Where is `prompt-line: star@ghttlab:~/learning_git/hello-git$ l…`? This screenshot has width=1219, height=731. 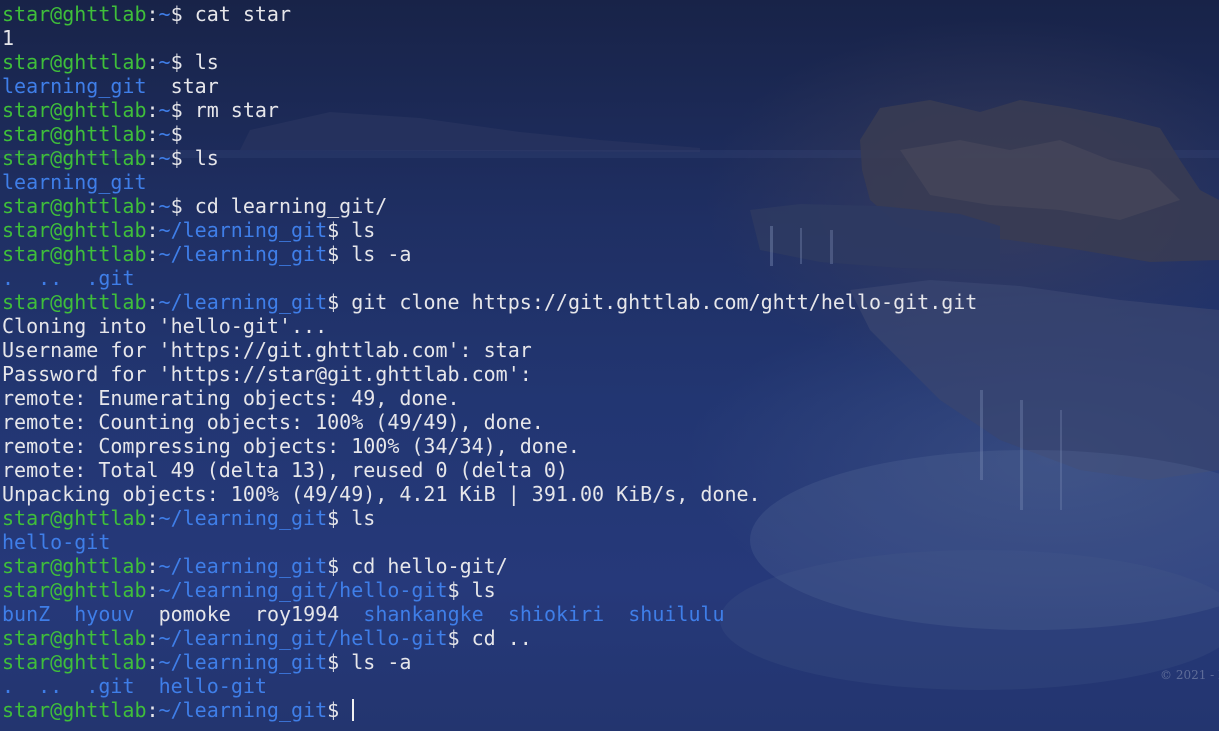 prompt-line: star@ghttlab:~/learning_git/hello-git$ l… is located at coordinates (610, 590).